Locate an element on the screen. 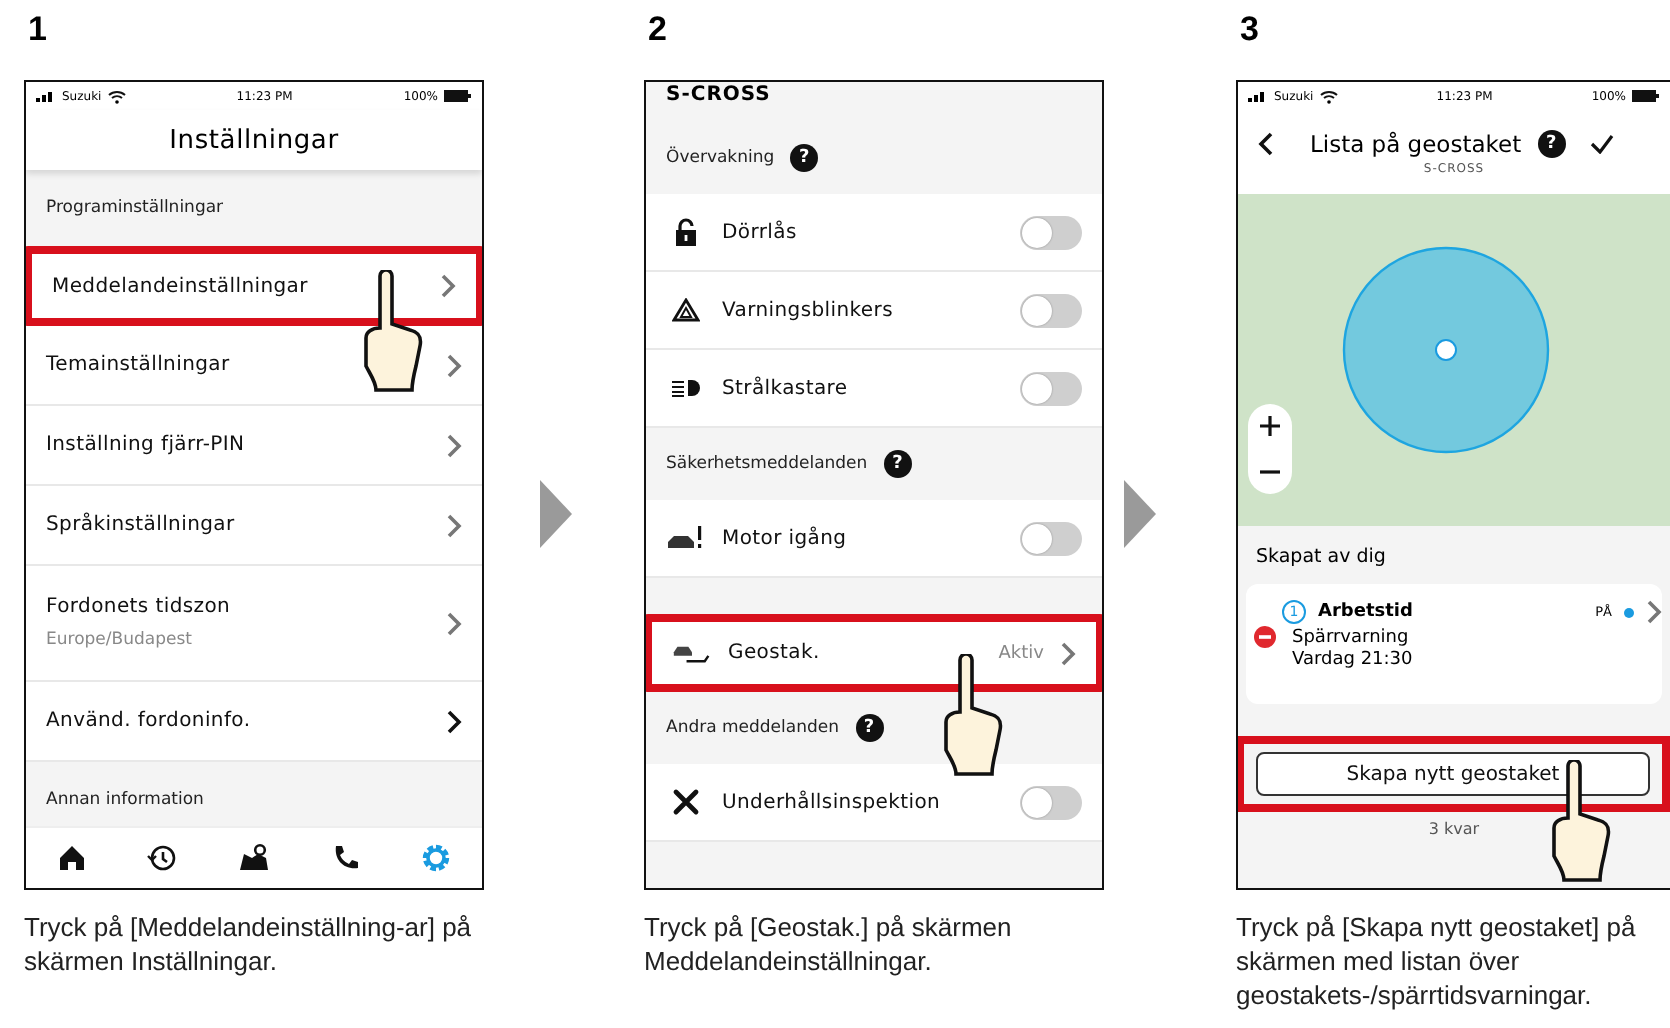 The height and width of the screenshot is (1028, 1670). row-label: Inställning fjärr-PIN is located at coordinates (145, 445).